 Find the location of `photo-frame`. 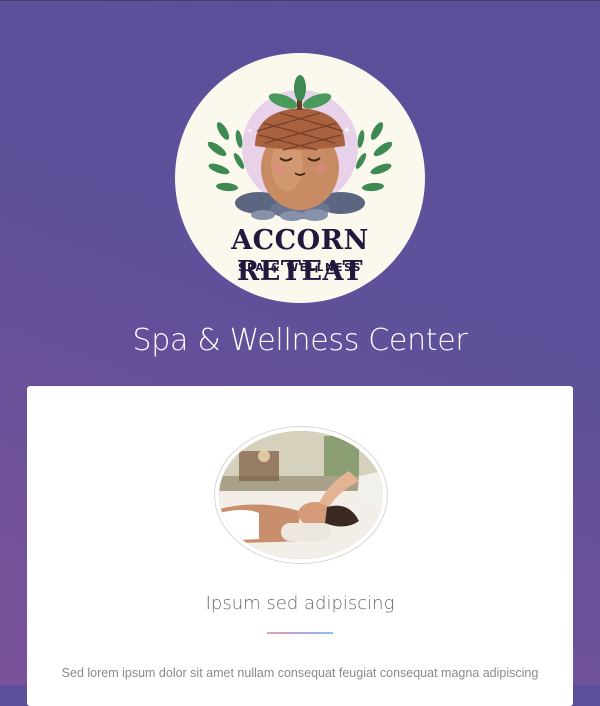

photo-frame is located at coordinates (301, 495).